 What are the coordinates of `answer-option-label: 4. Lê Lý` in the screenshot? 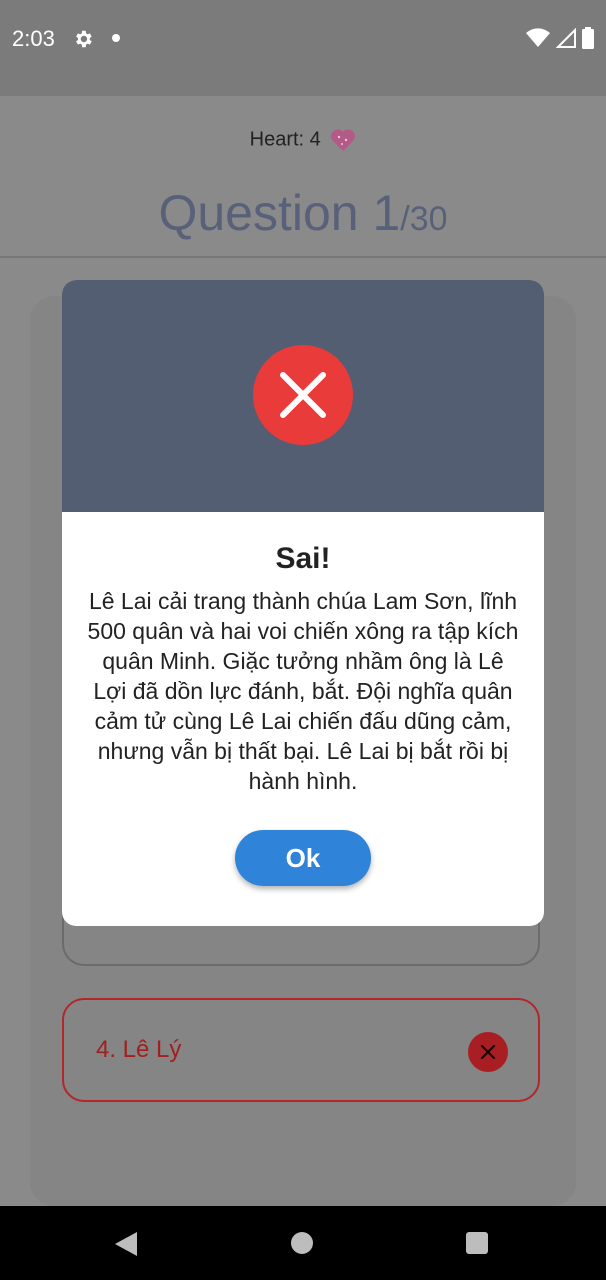 It's located at (139, 1049).